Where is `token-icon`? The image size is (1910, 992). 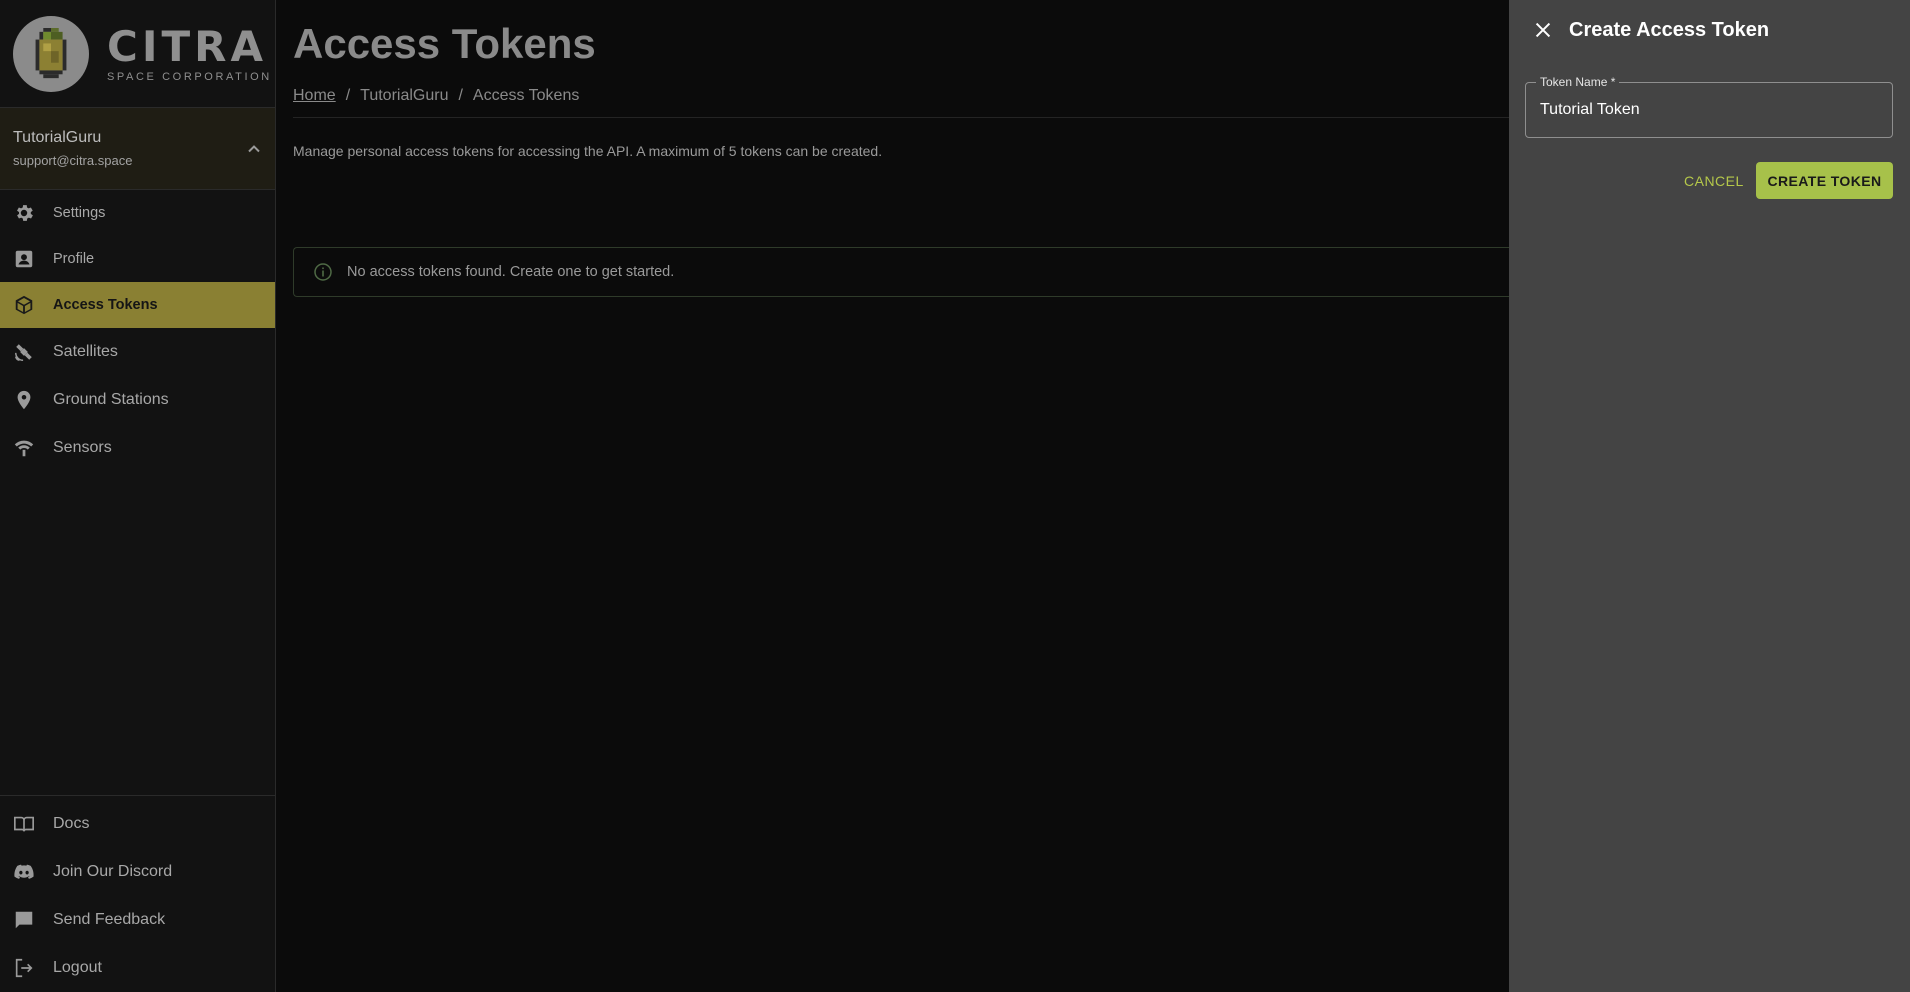
token-icon is located at coordinates (24, 305).